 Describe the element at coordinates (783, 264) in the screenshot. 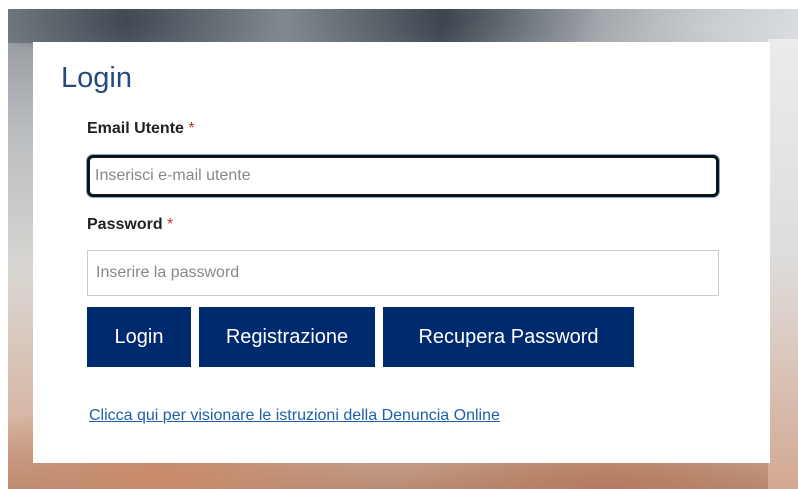

I see `background-strip` at that location.